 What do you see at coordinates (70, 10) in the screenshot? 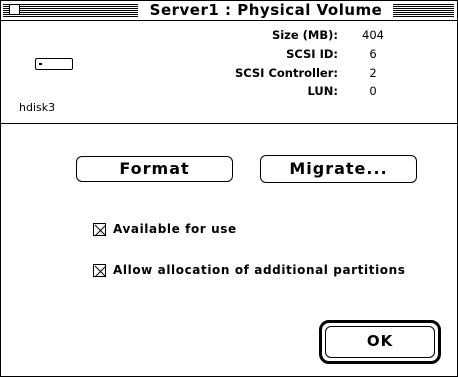
I see `title-bar-stripes-left` at bounding box center [70, 10].